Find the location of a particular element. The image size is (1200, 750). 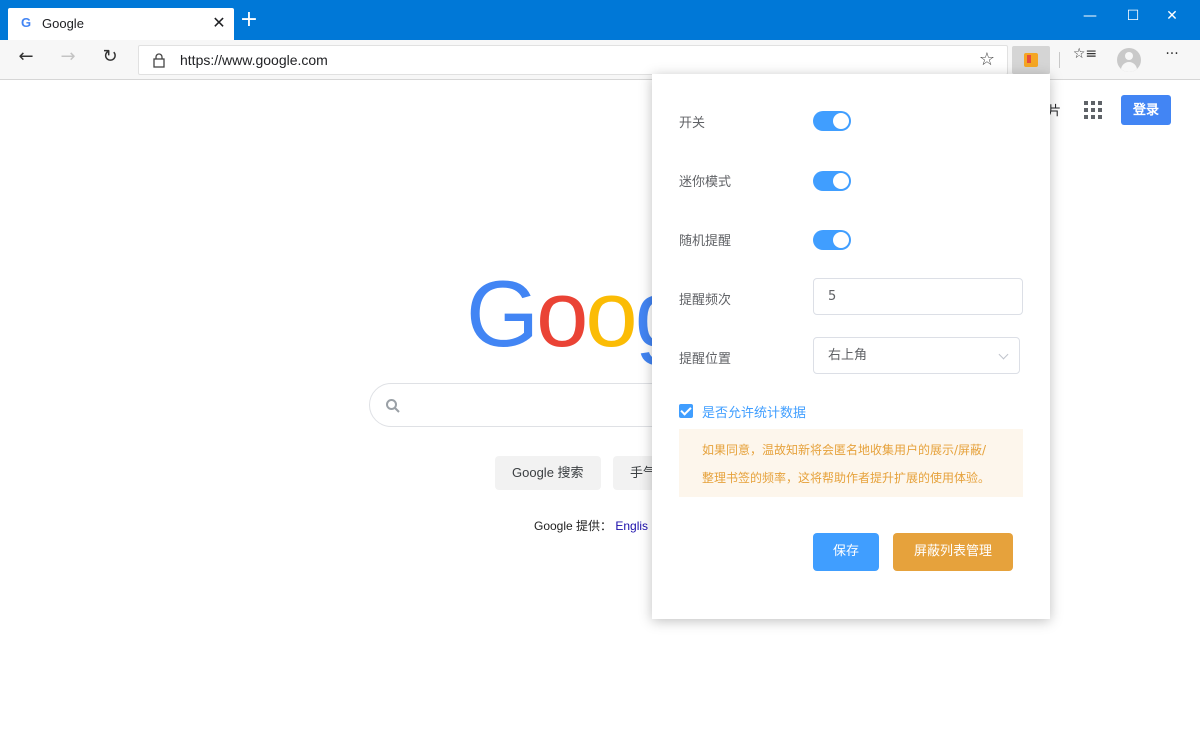

tab-title: Google is located at coordinates (63, 23).